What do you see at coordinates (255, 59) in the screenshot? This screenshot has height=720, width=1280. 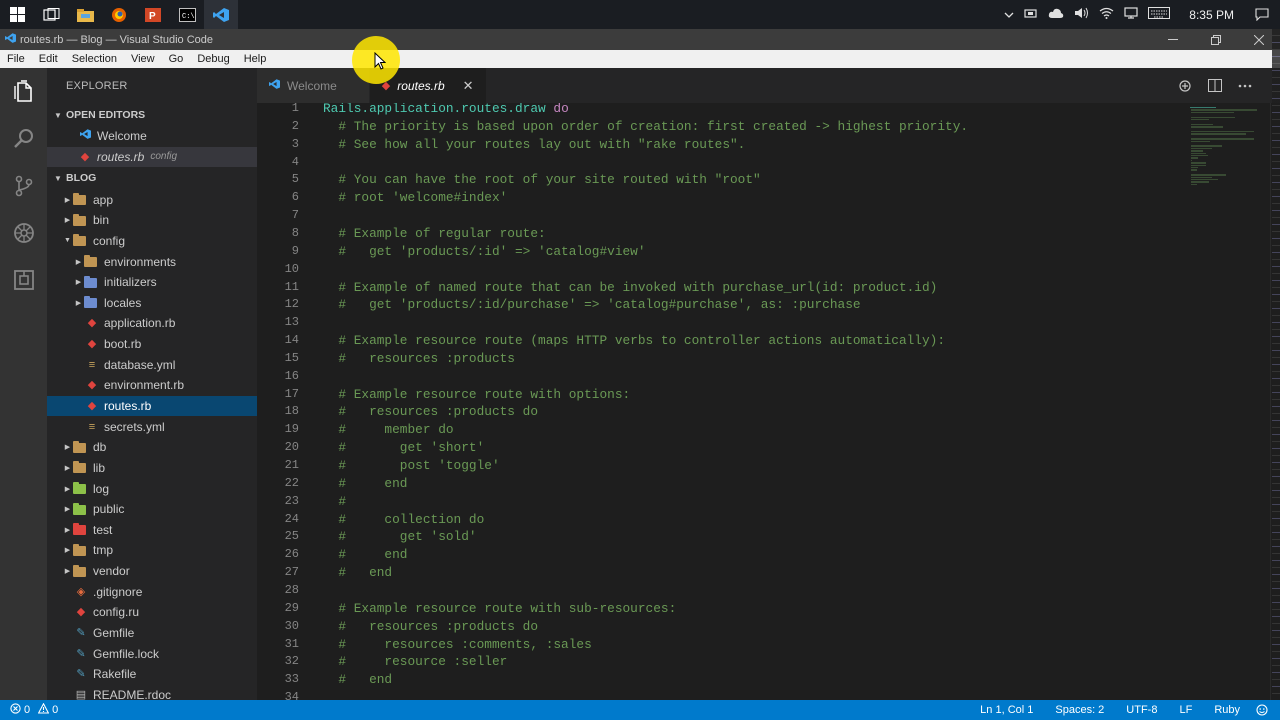 I see `menu-help: Help` at bounding box center [255, 59].